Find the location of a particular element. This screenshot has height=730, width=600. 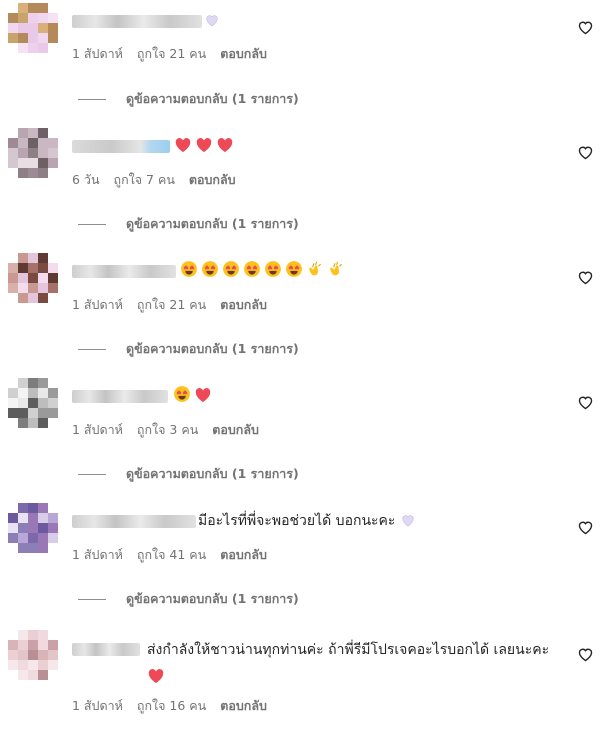

clapping-hands-icon is located at coordinates (315, 273).